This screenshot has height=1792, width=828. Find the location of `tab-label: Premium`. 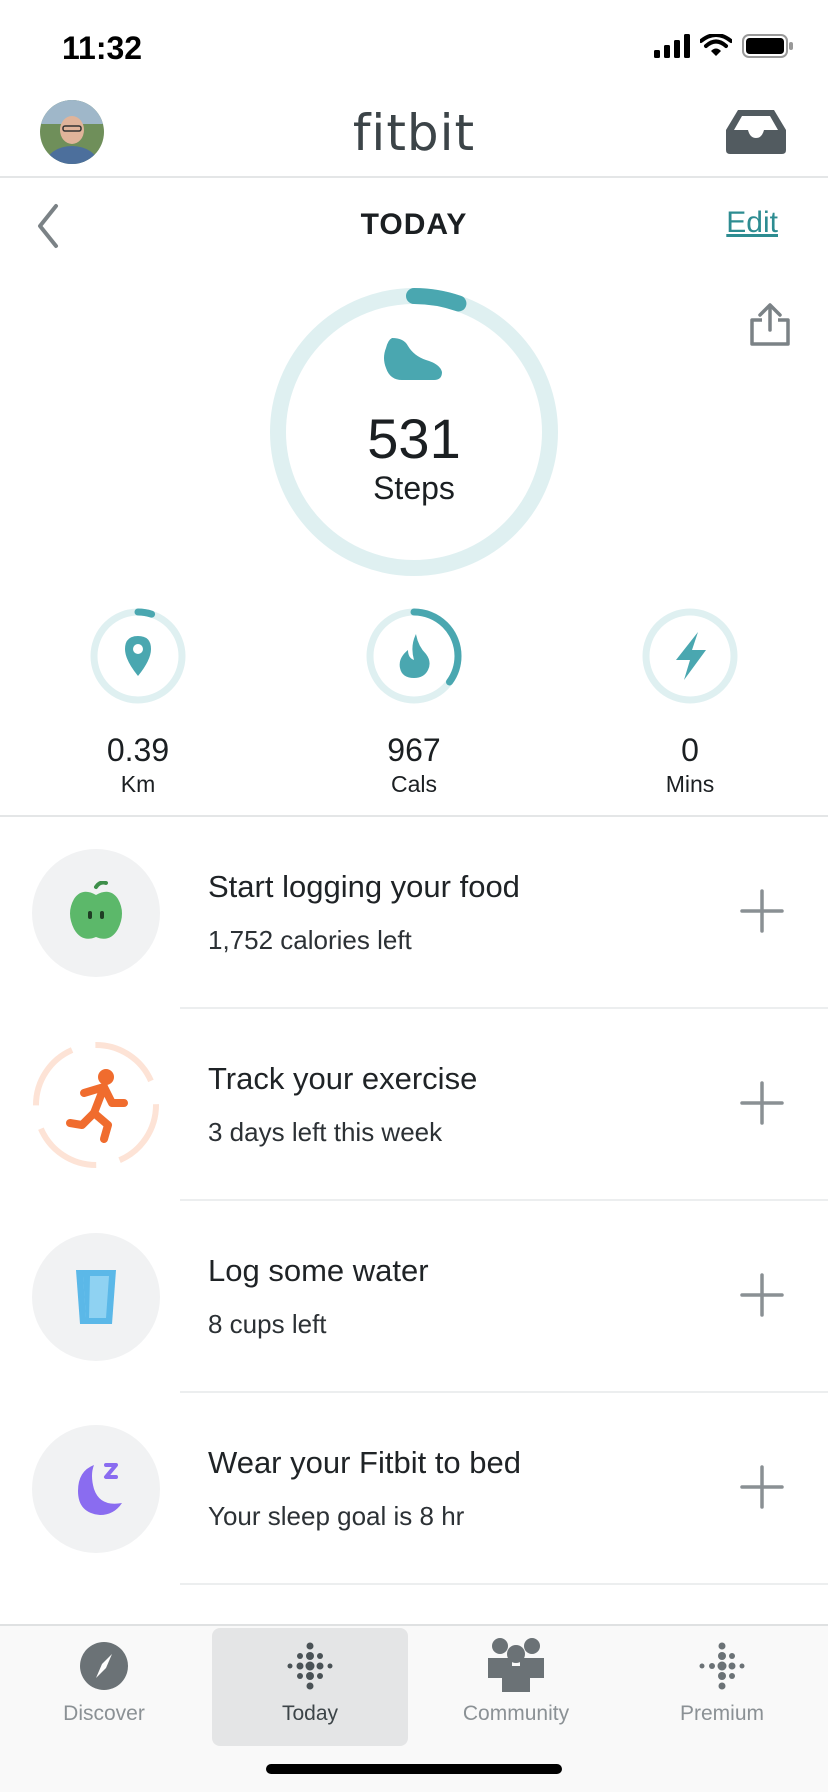

tab-label: Premium is located at coordinates (721, 1713).